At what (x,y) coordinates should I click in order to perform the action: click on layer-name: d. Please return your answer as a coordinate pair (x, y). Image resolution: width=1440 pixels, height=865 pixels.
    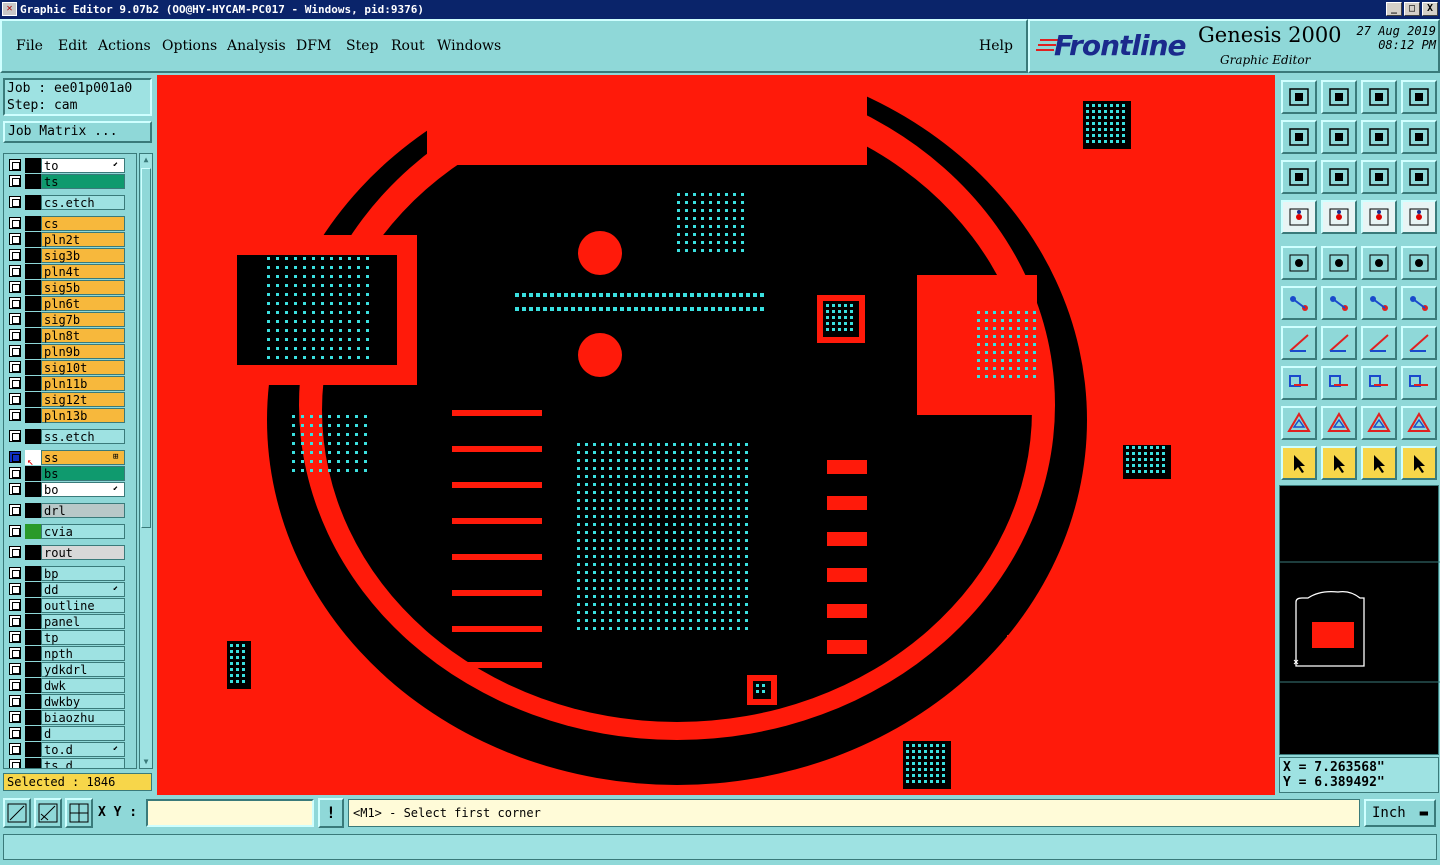
    Looking at the image, I should click on (83, 733).